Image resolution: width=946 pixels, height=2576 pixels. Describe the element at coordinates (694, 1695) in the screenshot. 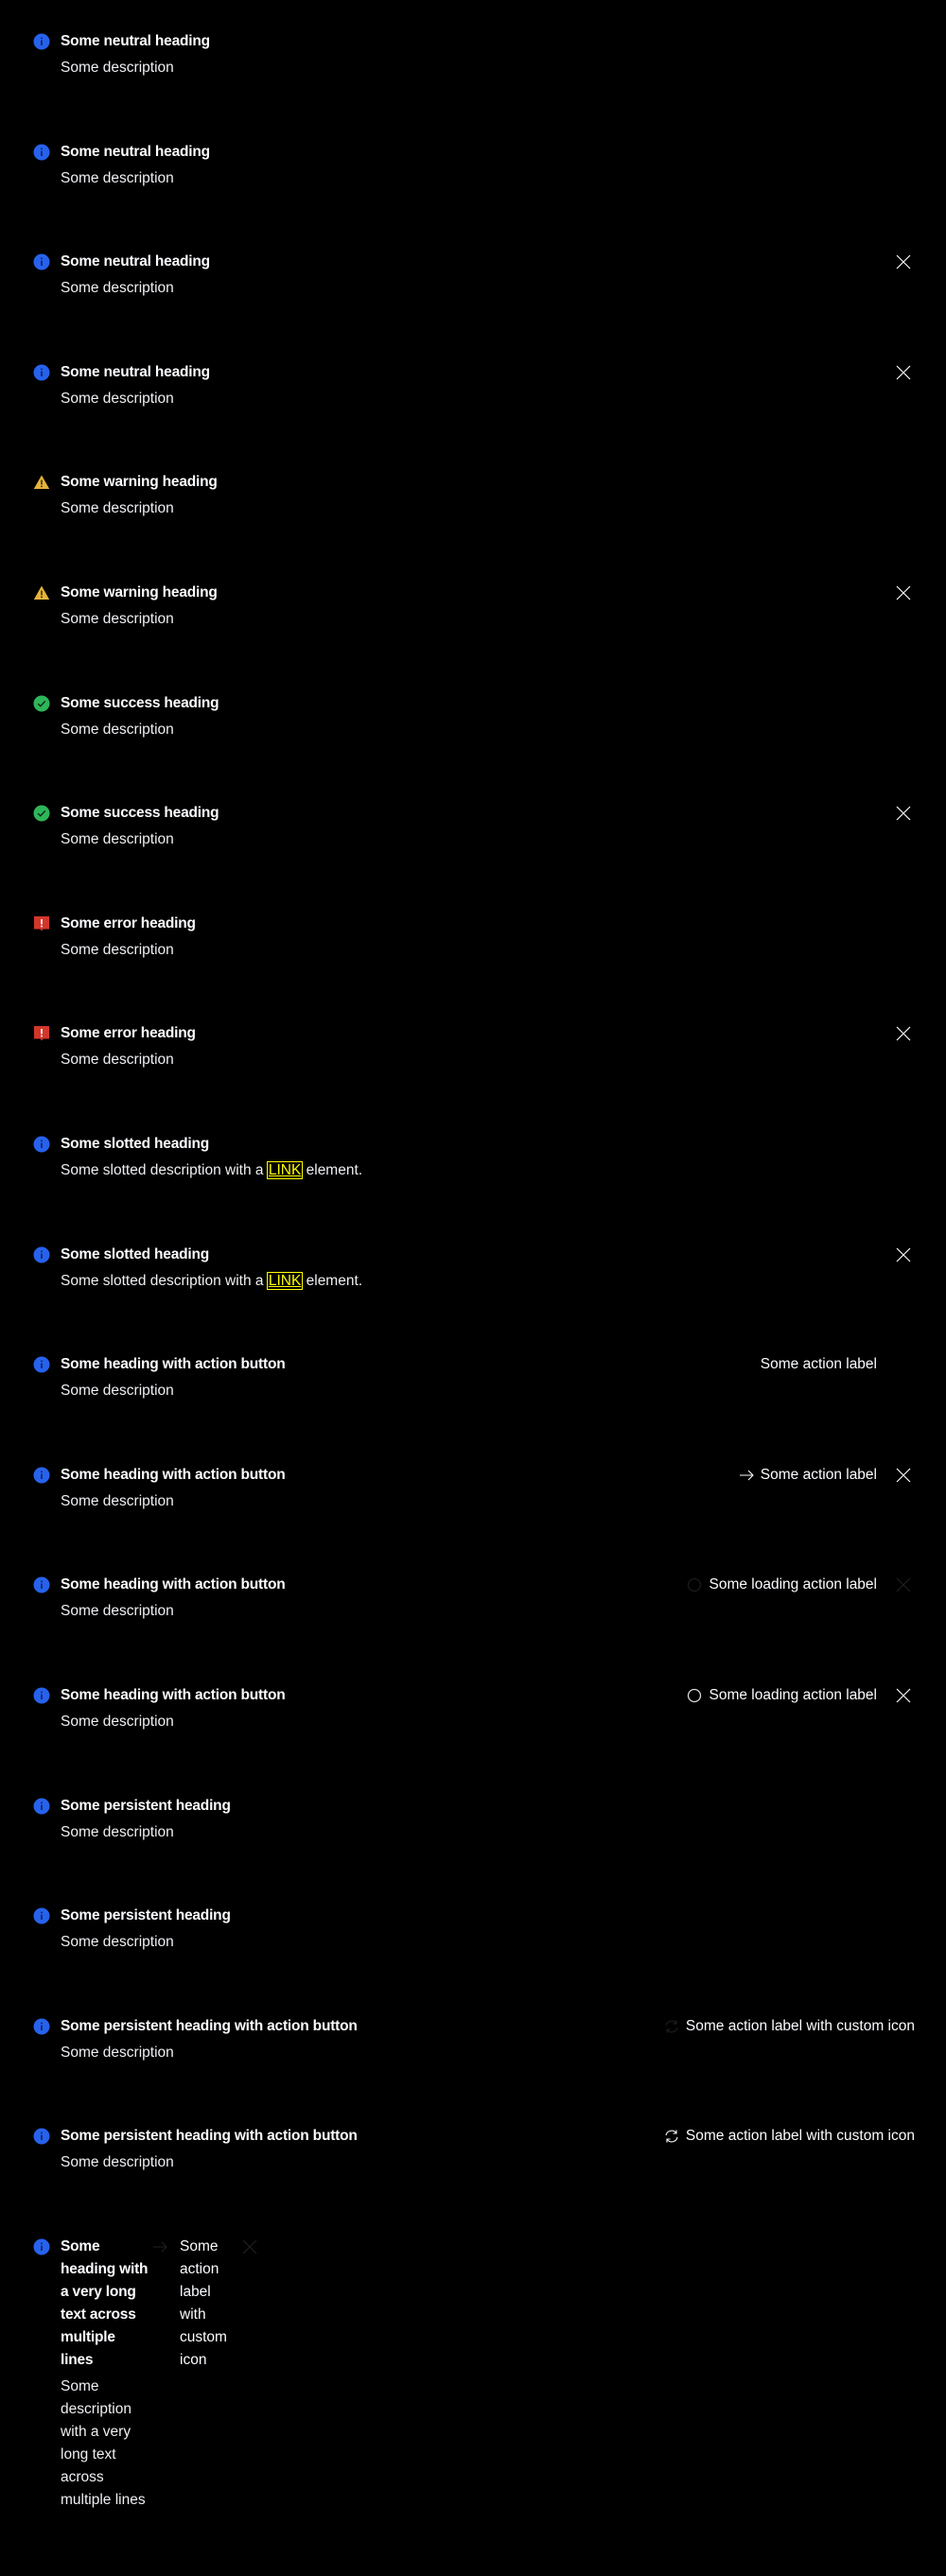

I see `spinner-icon` at that location.